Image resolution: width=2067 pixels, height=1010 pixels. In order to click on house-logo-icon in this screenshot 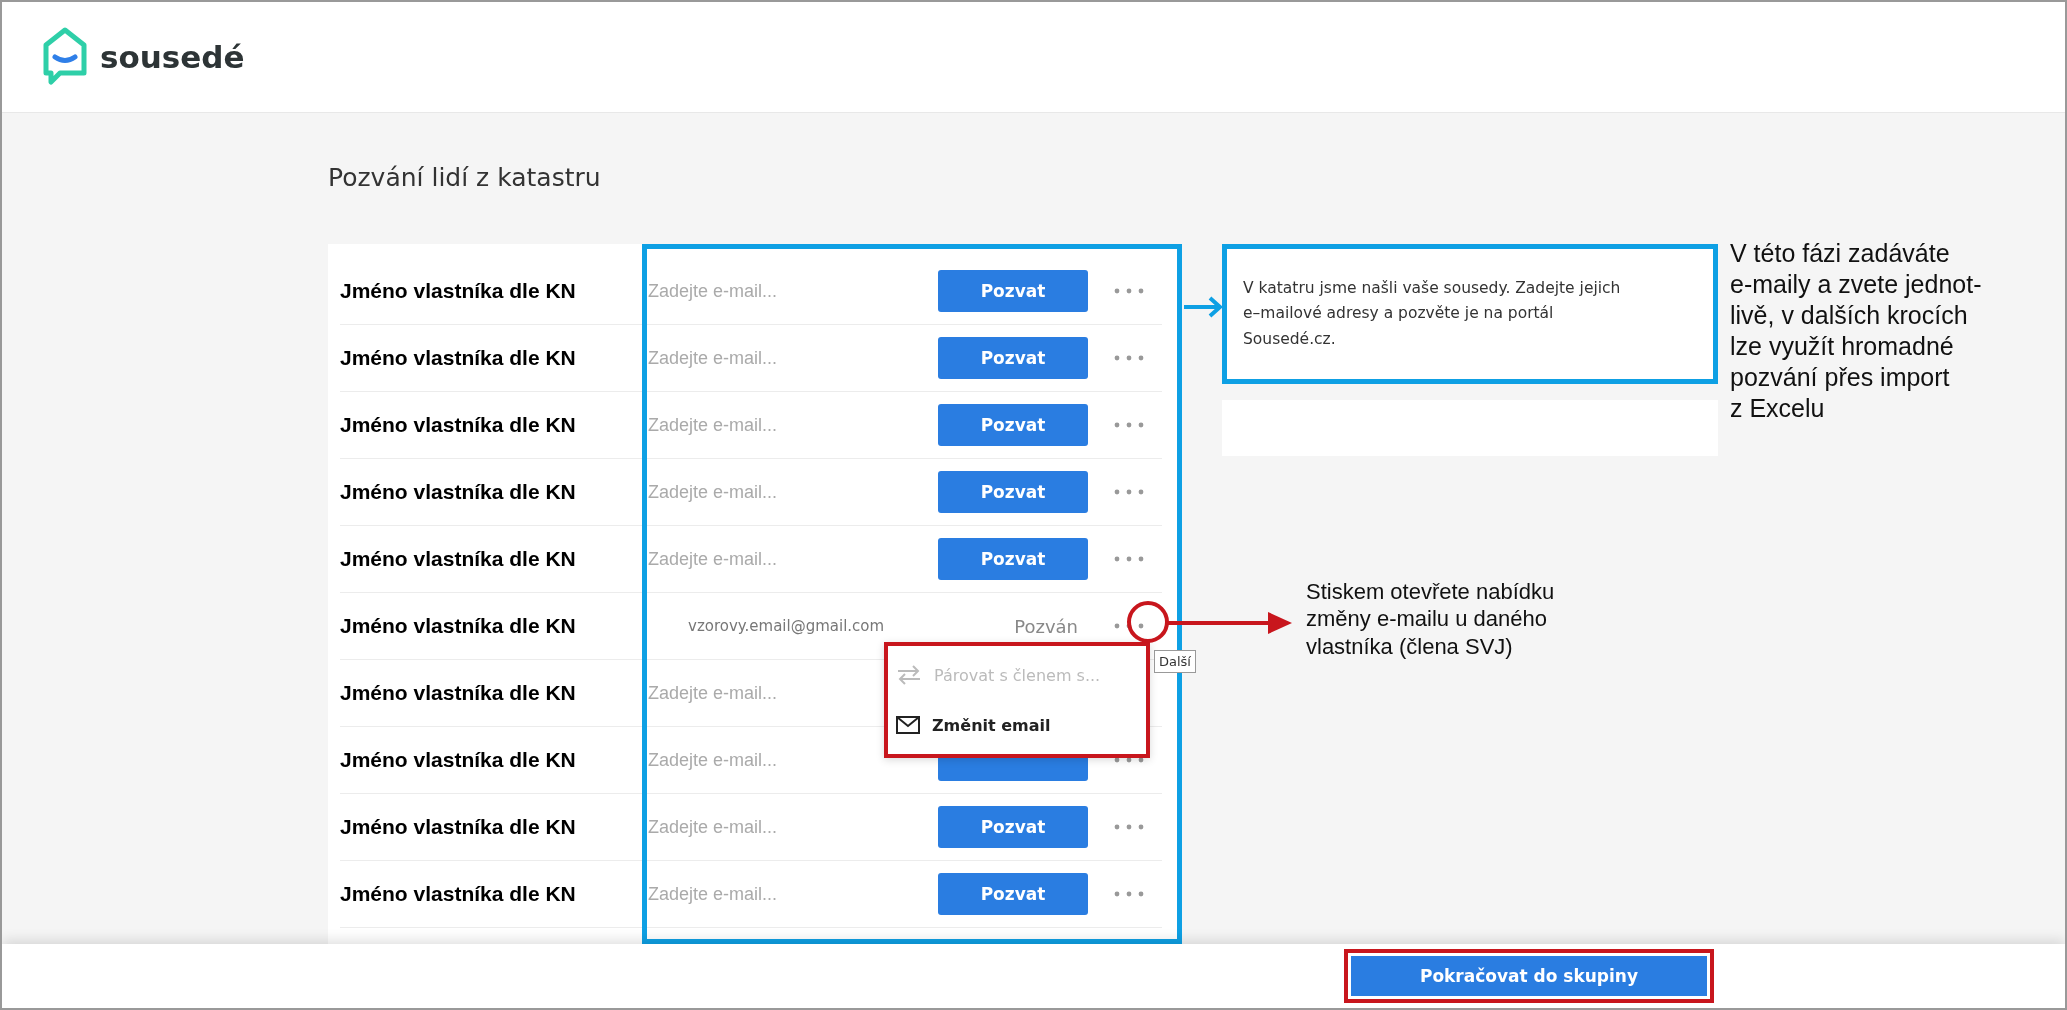, I will do `click(65, 57)`.